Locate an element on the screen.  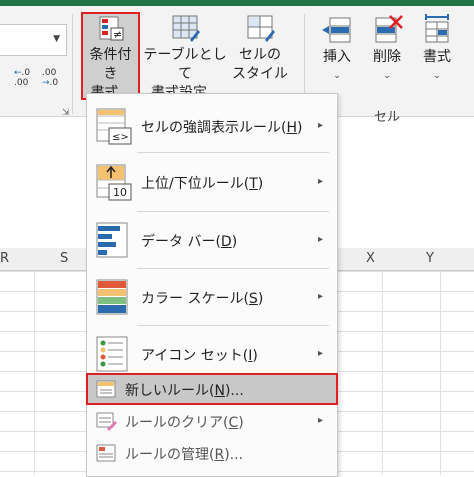
number-format-dropdown: ▼ is located at coordinates (33, 40).